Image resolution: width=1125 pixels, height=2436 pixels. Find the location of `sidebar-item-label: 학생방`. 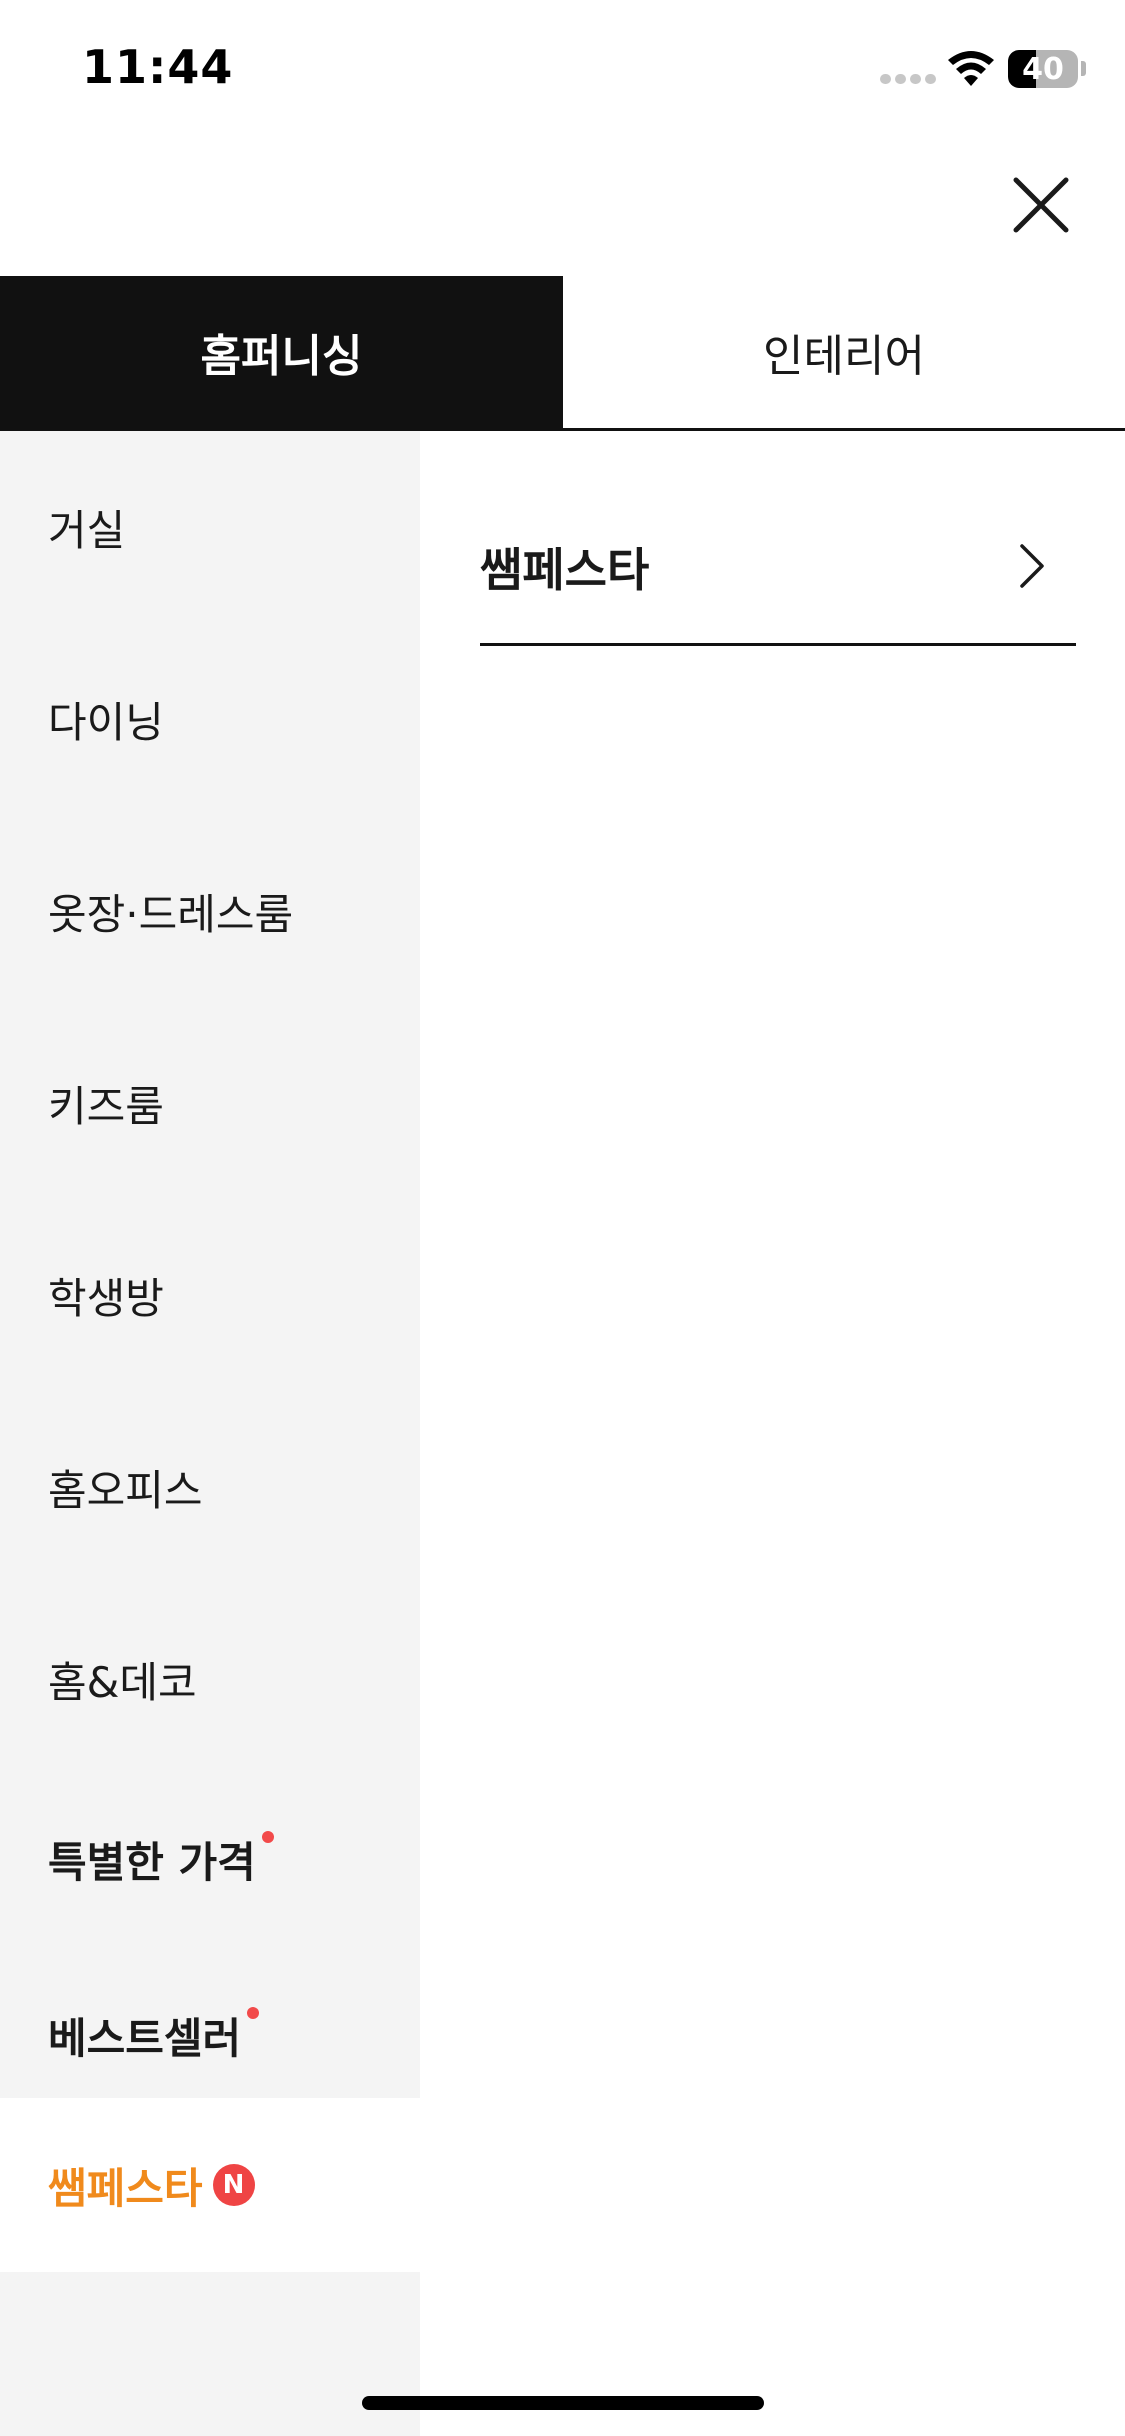

sidebar-item-label: 학생방 is located at coordinates (106, 1298).